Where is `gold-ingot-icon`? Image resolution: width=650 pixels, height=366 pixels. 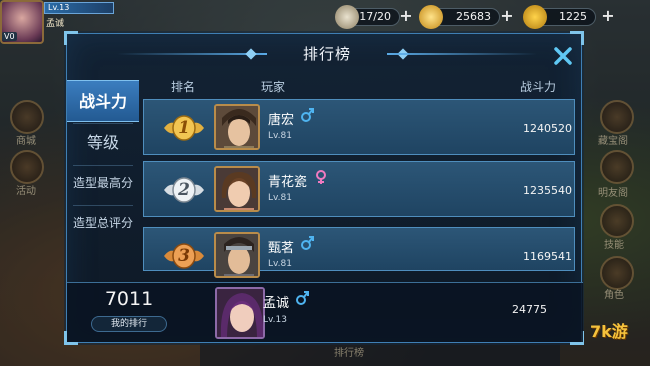 gold-ingot-icon is located at coordinates (535, 17).